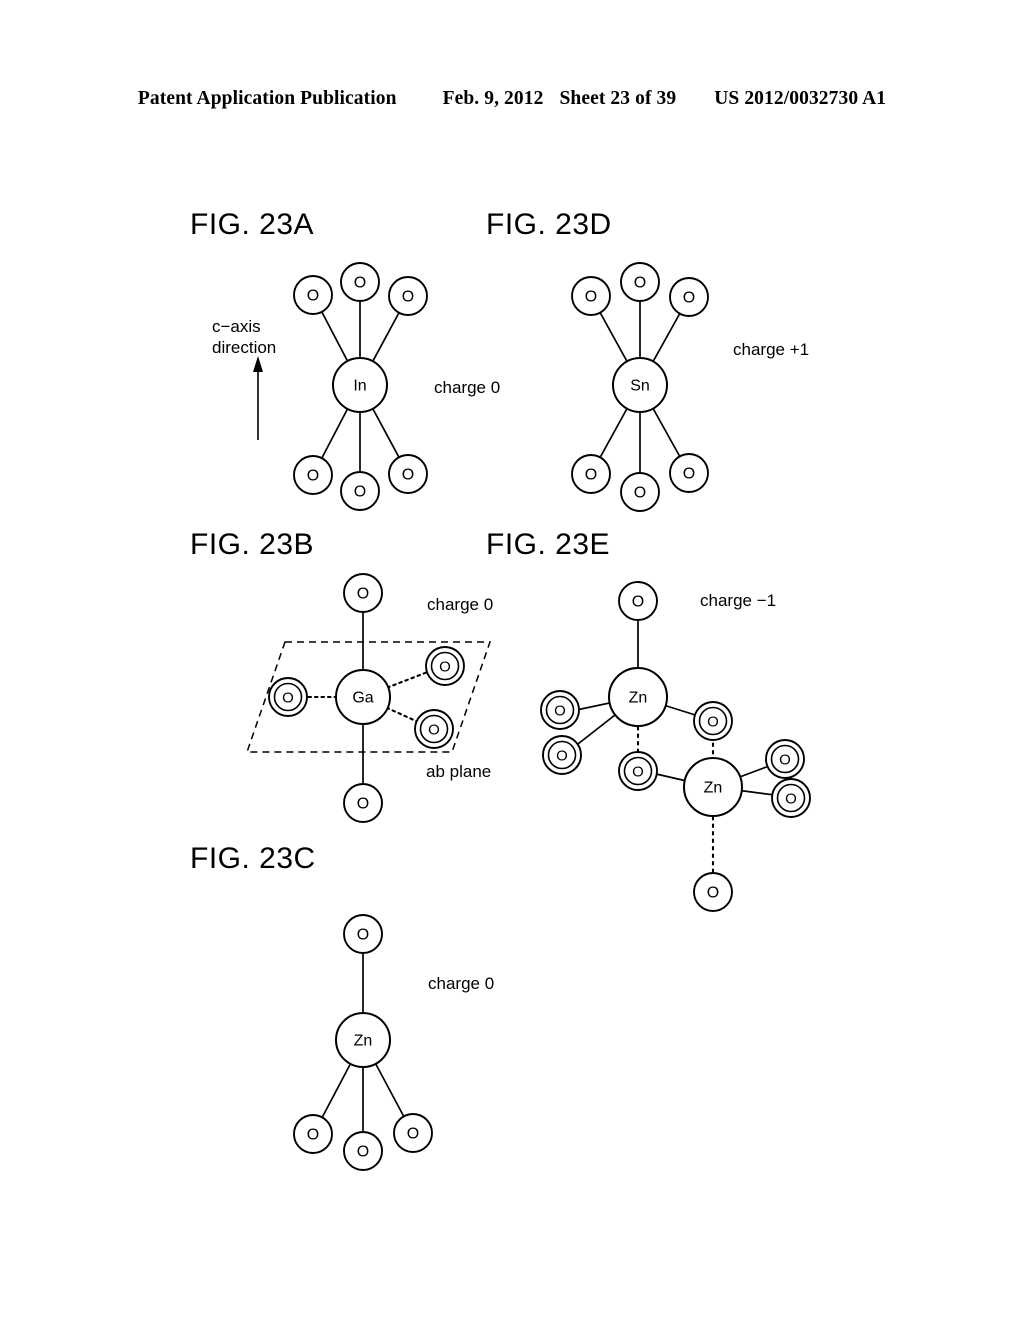 This screenshot has width=1024, height=1320. I want to click on center-atom-label-23b: Ga, so click(362, 698).